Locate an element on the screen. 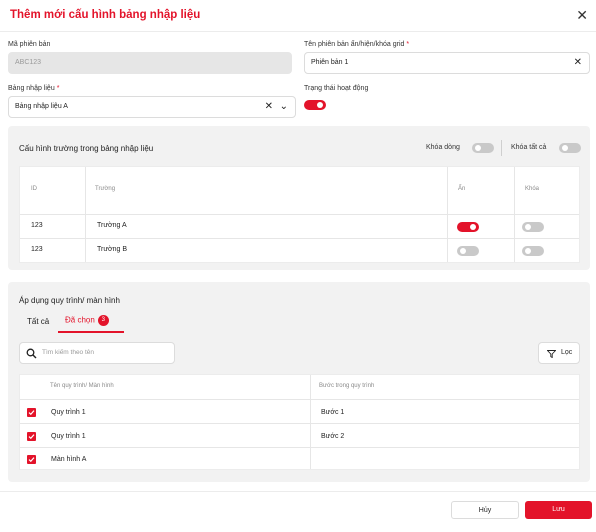  table-select-value: Bảng nhập liệu A is located at coordinates (41, 106).